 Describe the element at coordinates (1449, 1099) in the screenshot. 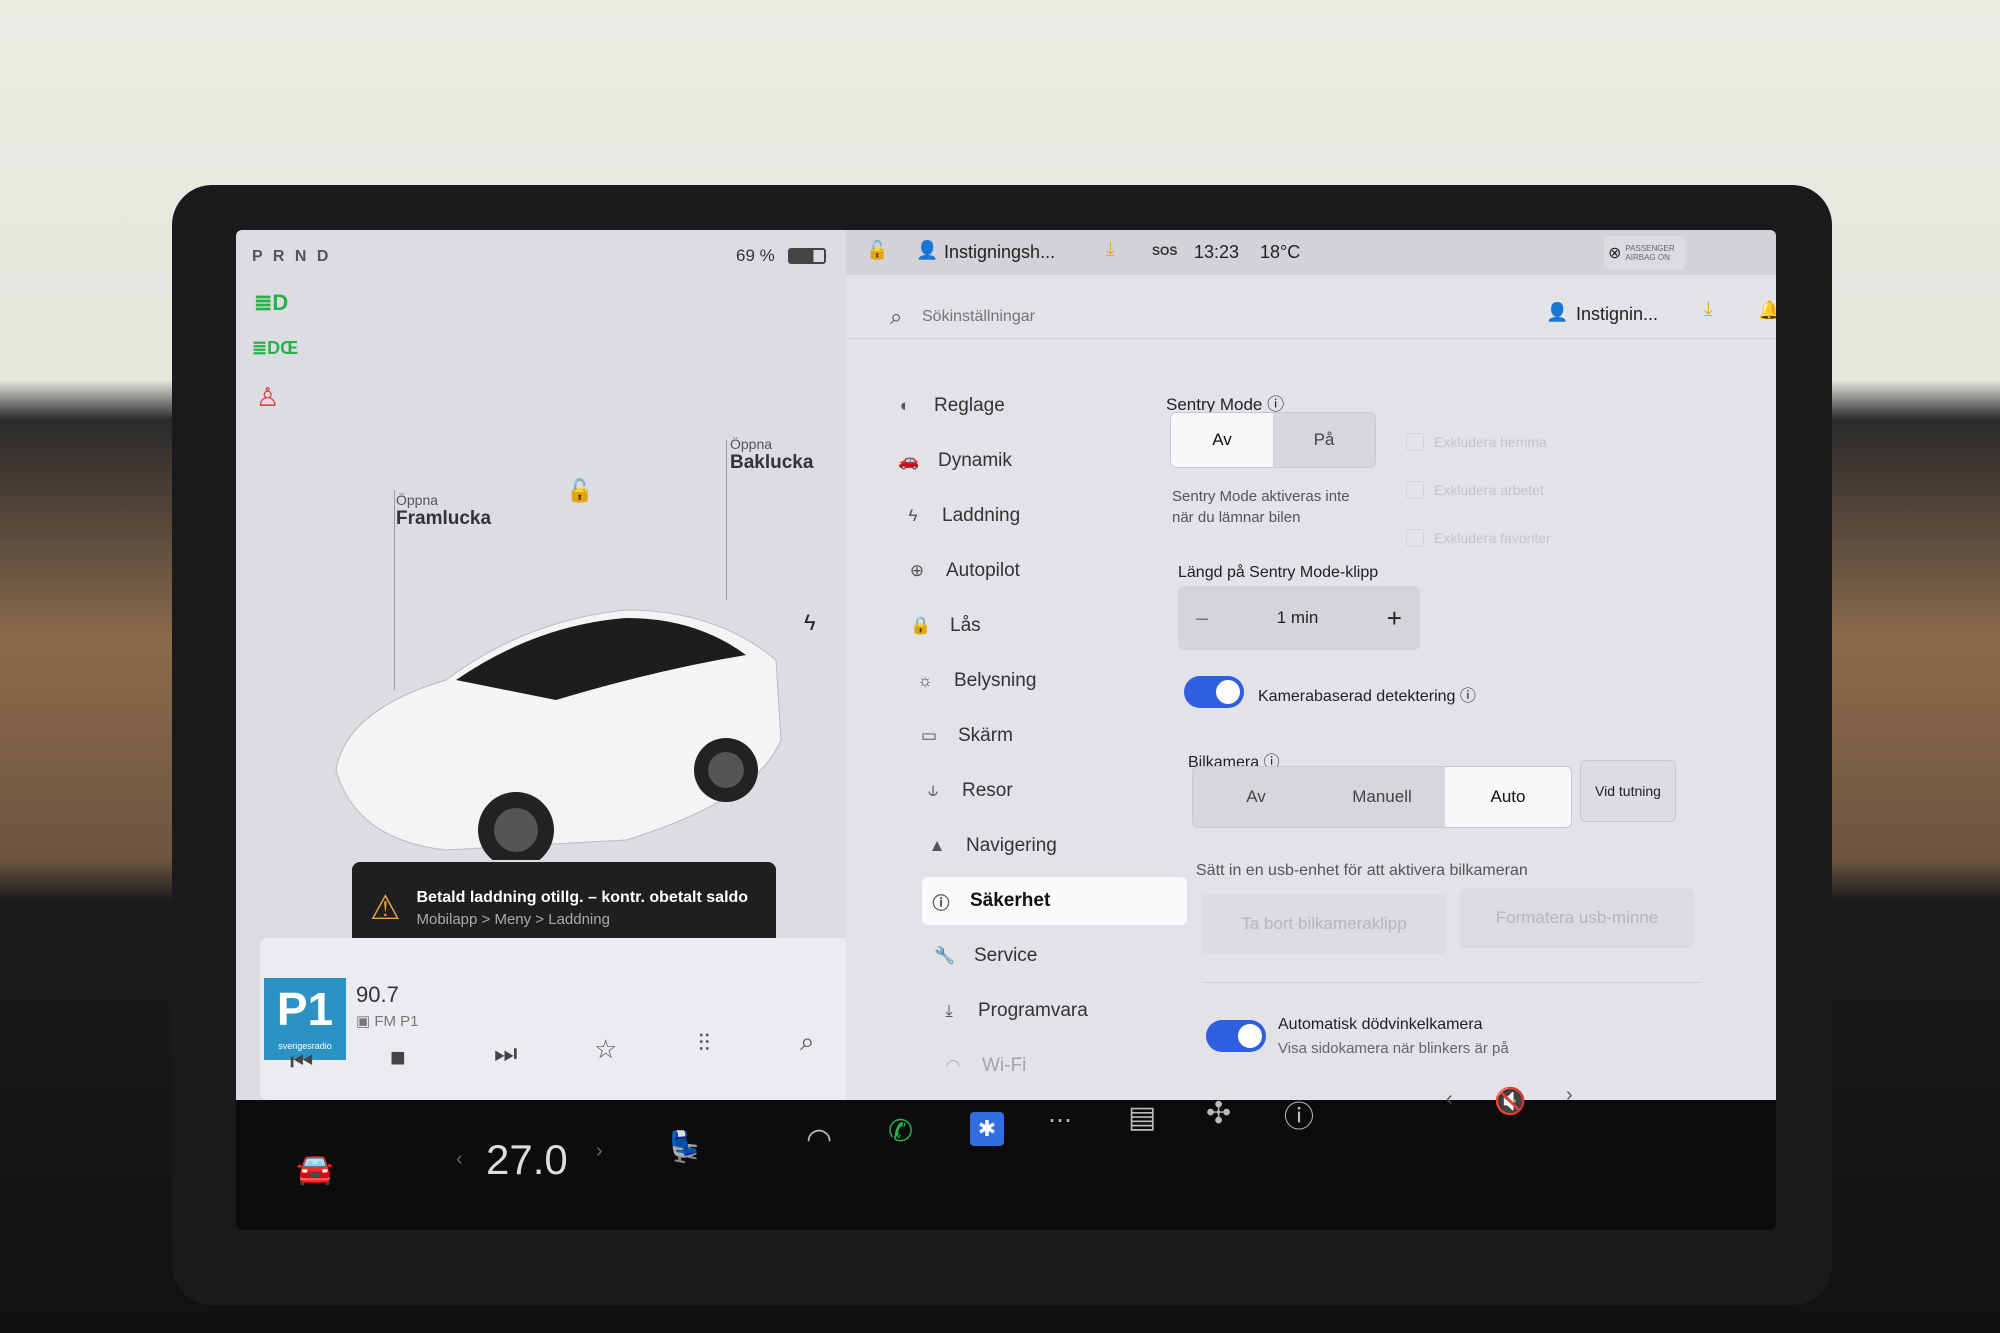

I see `volume-down-chevron: ‹` at that location.